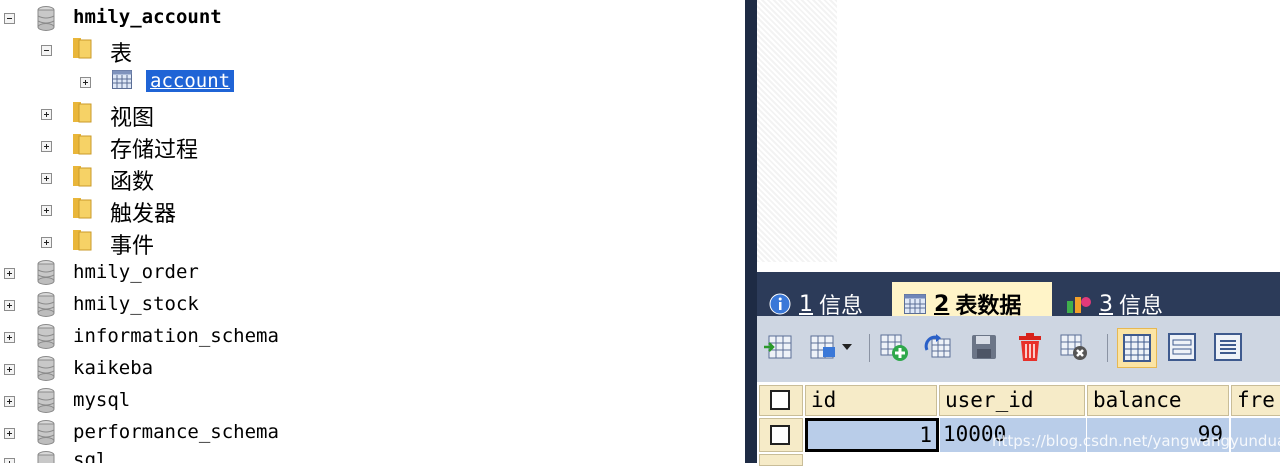  I want to click on info-icon, so click(780, 304).